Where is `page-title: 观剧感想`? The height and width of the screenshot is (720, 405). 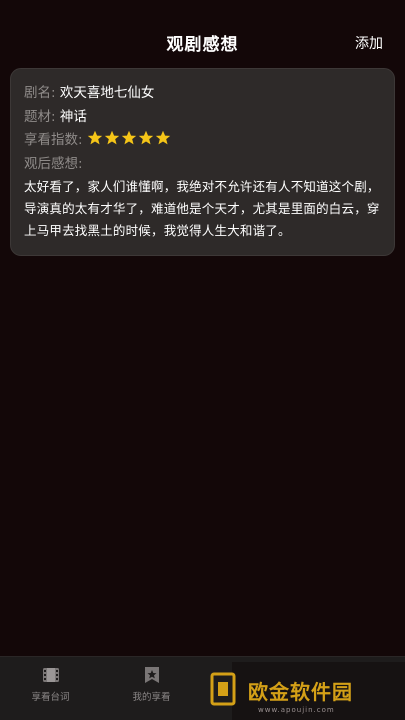 page-title: 观剧感想 is located at coordinates (202, 45).